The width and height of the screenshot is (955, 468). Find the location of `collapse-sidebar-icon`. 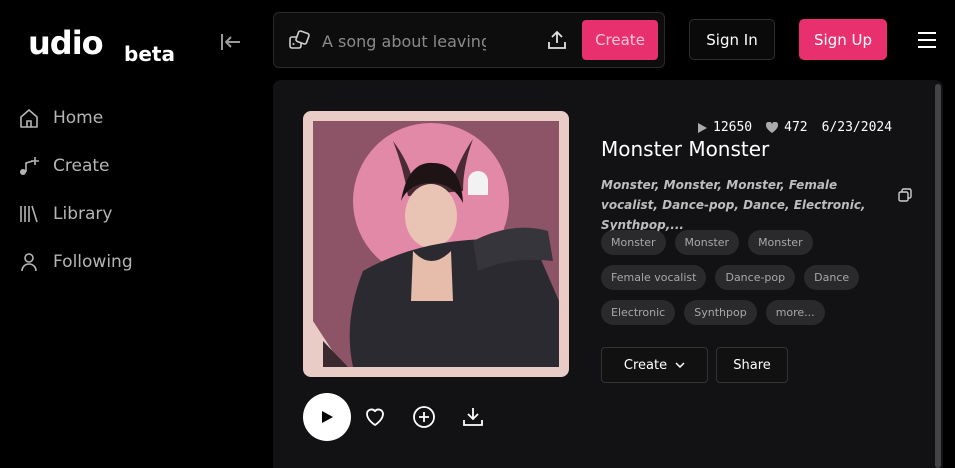

collapse-sidebar-icon is located at coordinates (231, 42).